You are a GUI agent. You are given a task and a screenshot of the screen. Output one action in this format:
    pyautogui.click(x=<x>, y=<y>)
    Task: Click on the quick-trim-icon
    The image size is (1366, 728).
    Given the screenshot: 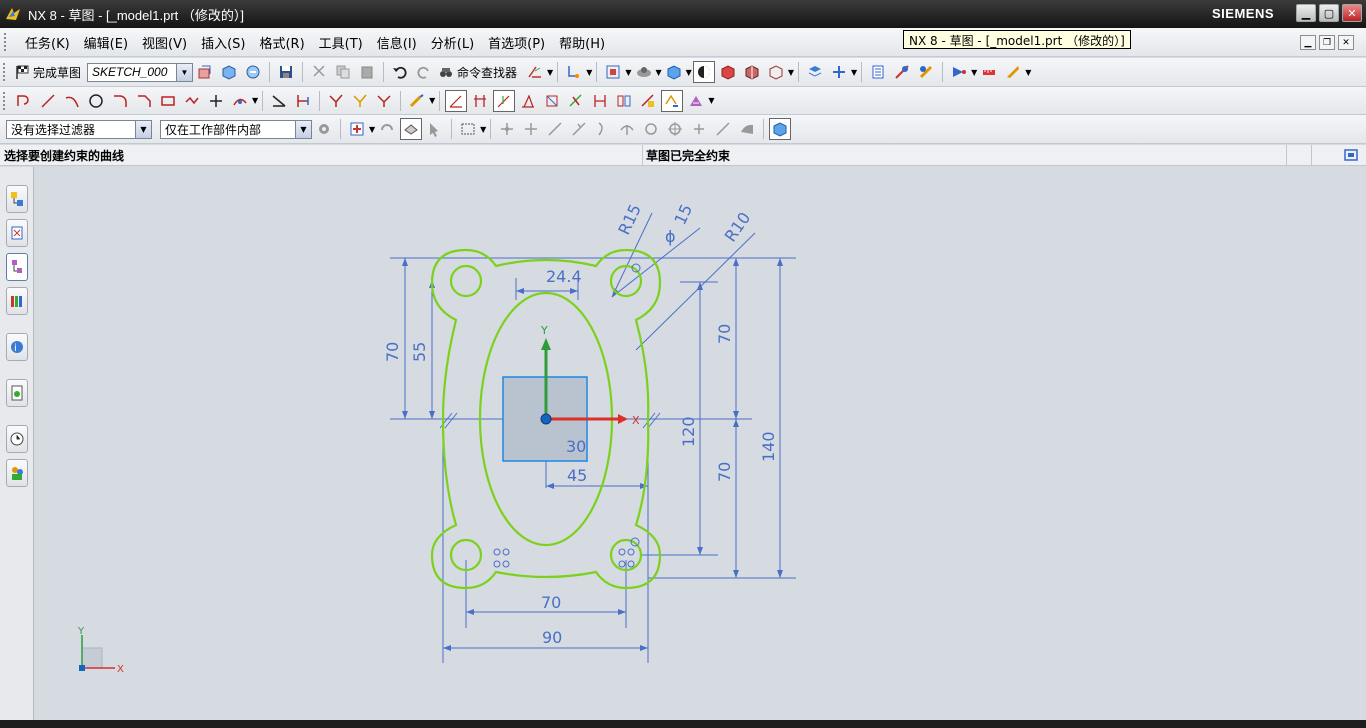 What is the action you would take?
    pyautogui.click(x=279, y=101)
    